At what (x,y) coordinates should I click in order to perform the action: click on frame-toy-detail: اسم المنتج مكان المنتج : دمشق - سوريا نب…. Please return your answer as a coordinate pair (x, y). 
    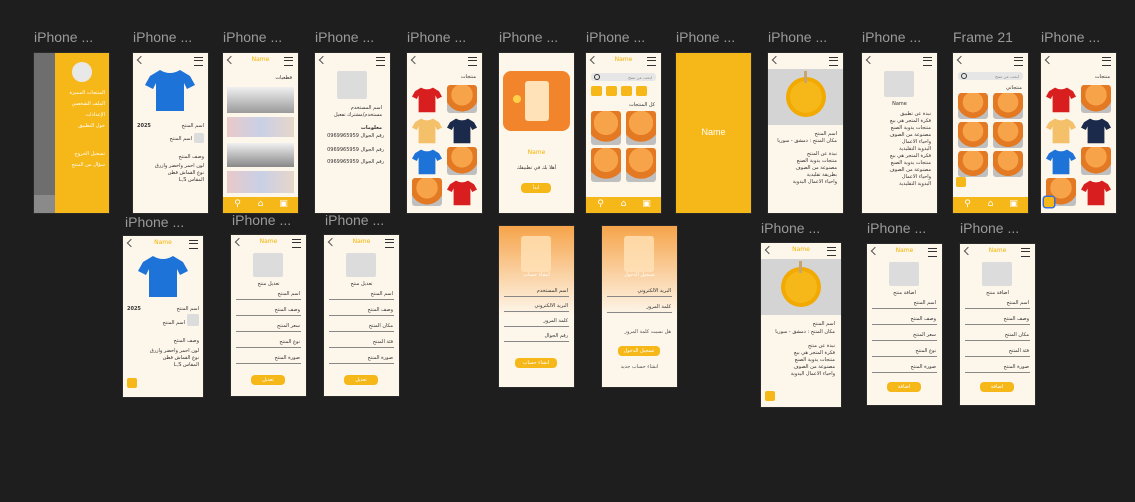
    Looking at the image, I should click on (805, 133).